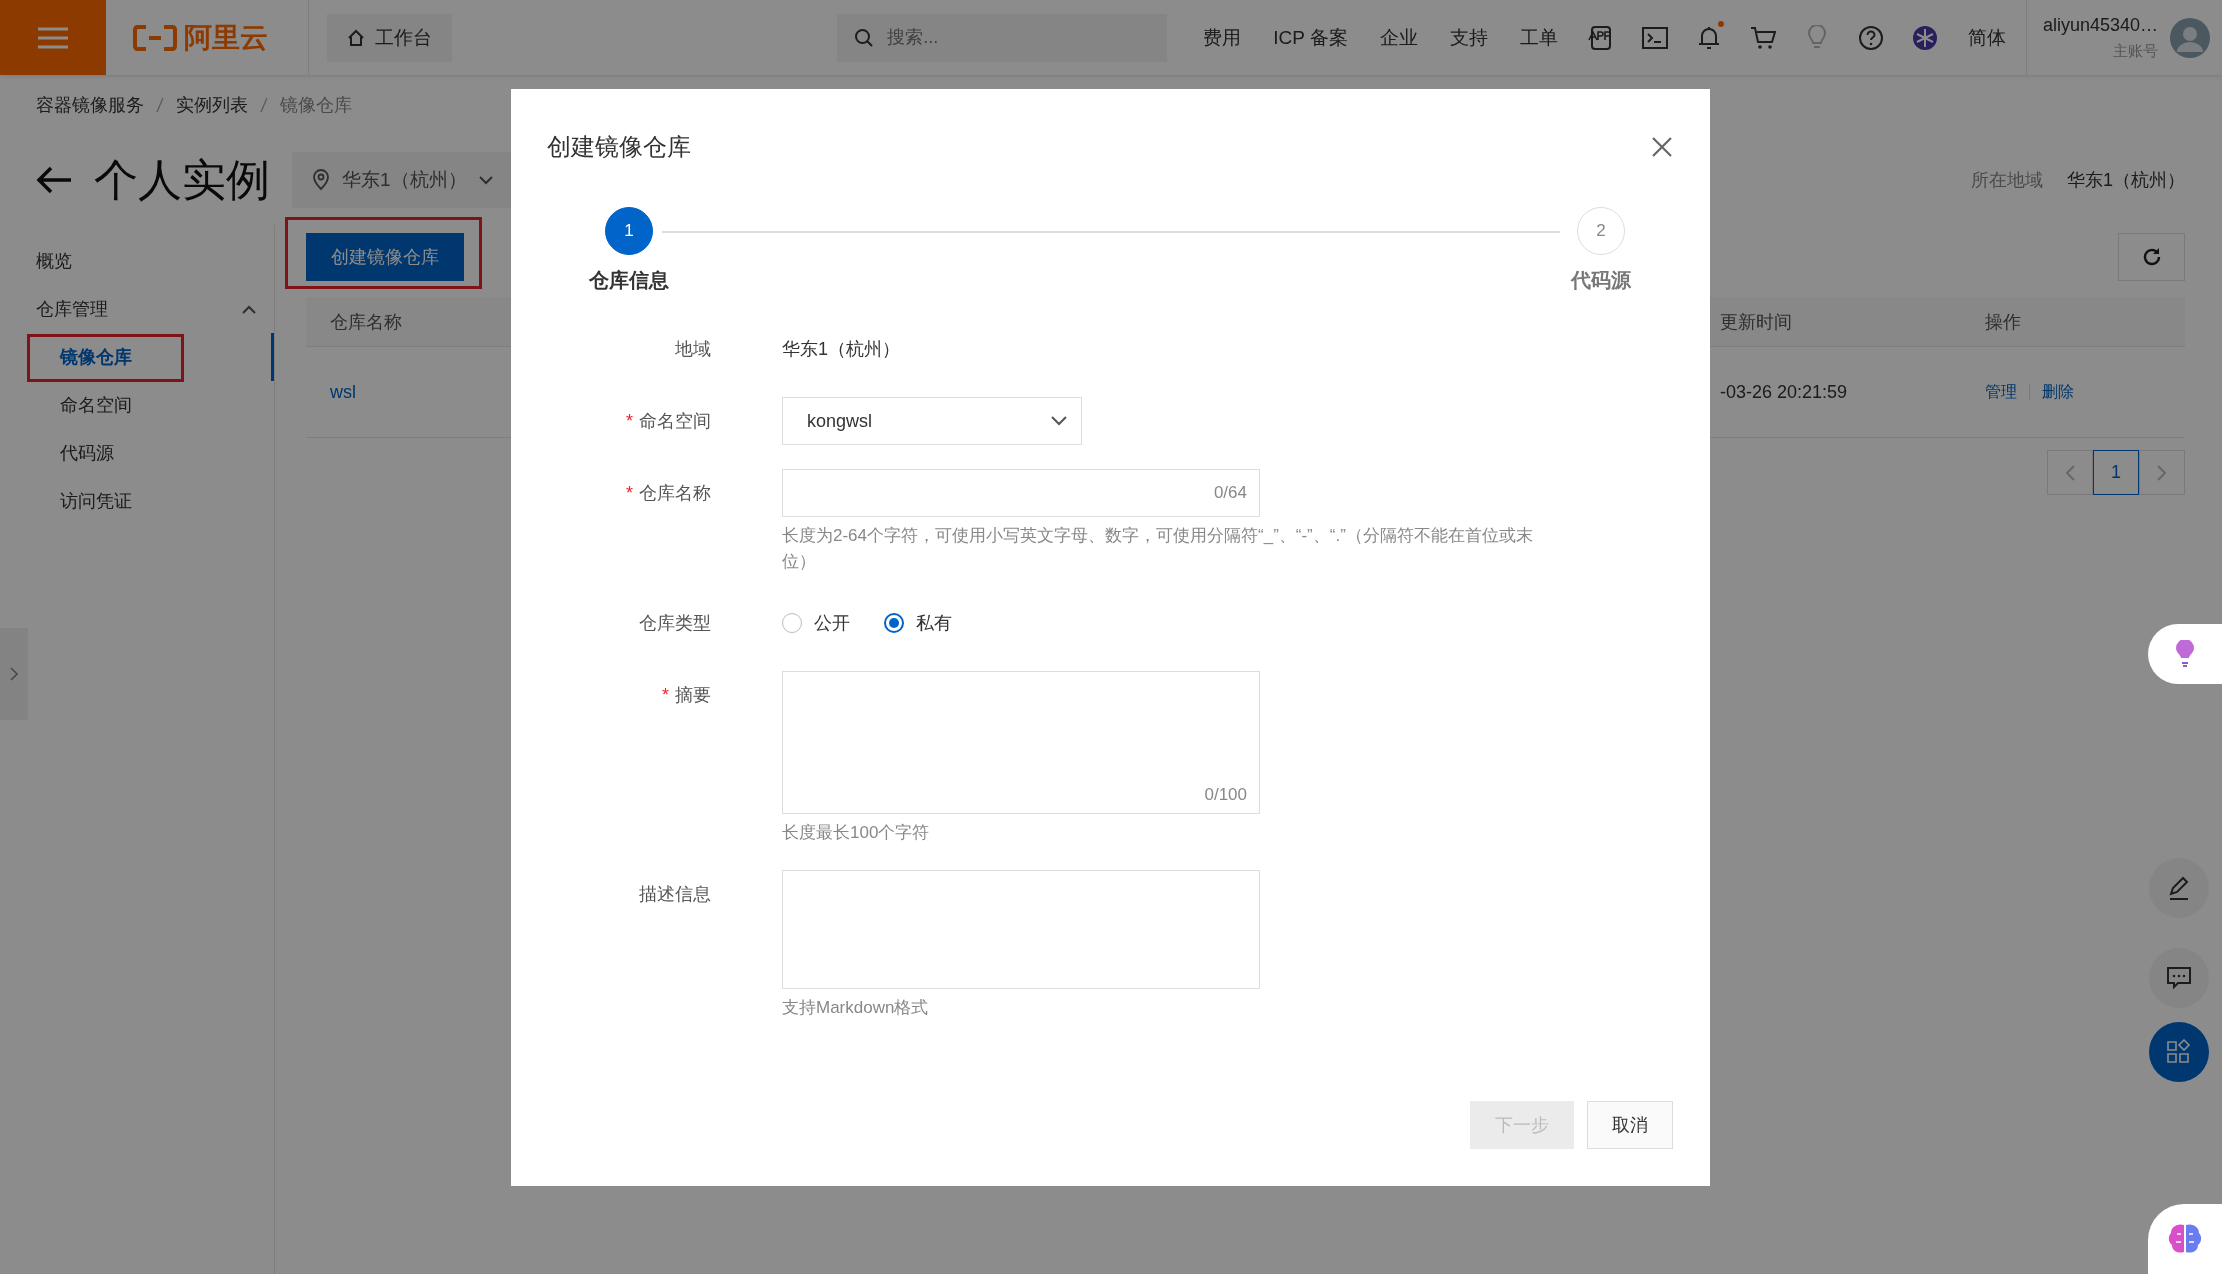 The width and height of the screenshot is (2222, 1274). Describe the element at coordinates (1762, 37) in the screenshot. I see `cart-icon` at that location.